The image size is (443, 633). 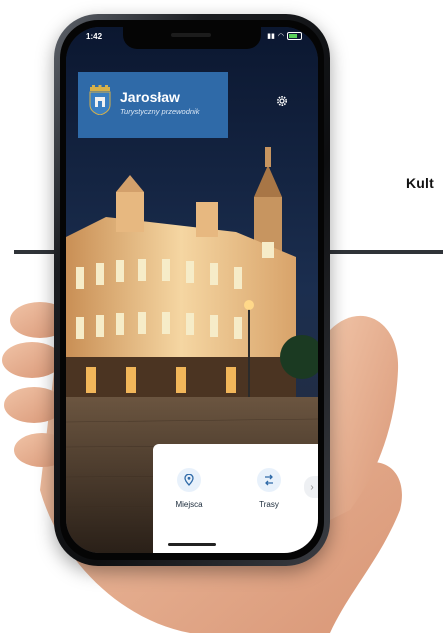 I want to click on app-title: Jarosław, so click(x=150, y=97).